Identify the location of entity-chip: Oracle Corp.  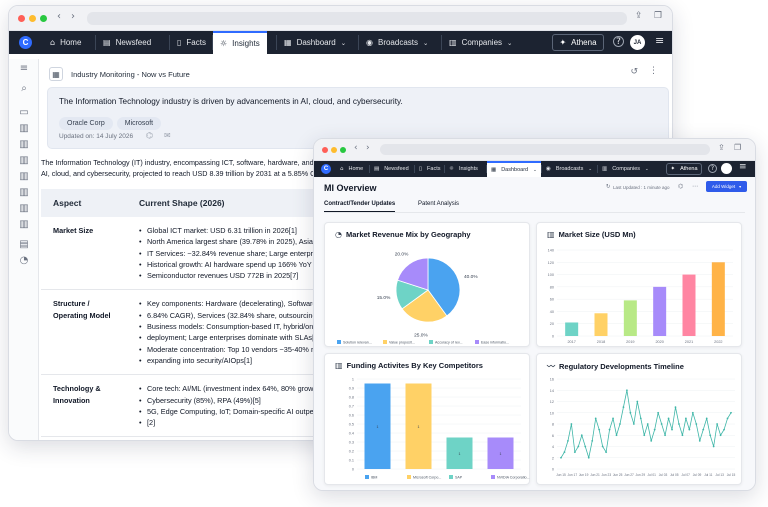
(86, 123).